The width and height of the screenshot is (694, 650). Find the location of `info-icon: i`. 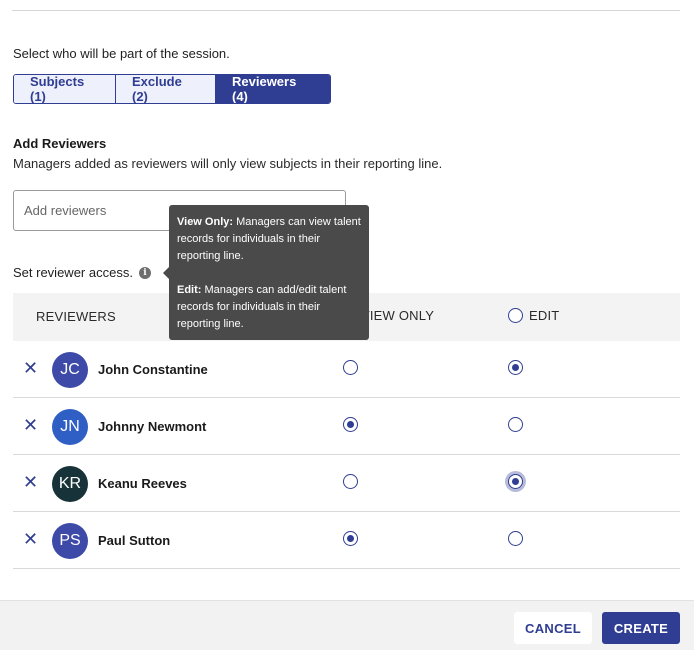

info-icon: i is located at coordinates (144, 272).